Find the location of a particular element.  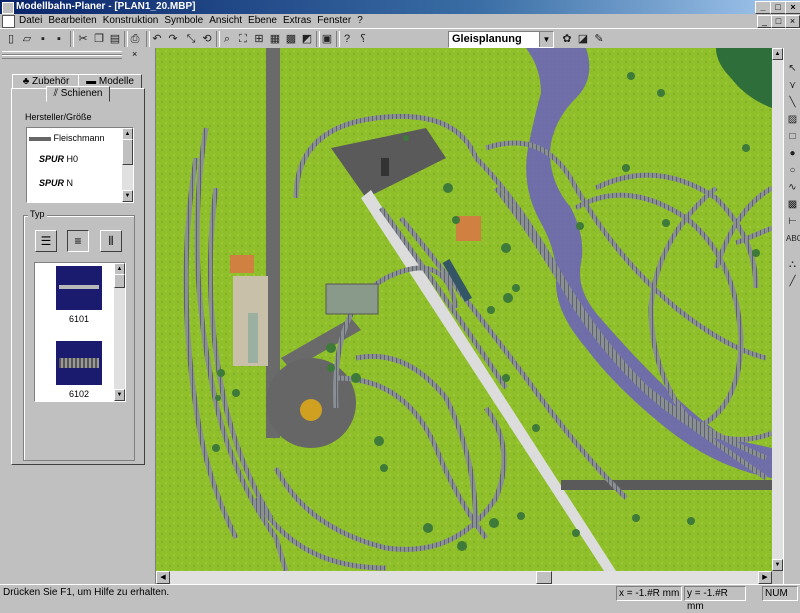

list-item: 6101 is located at coordinates (74, 298).